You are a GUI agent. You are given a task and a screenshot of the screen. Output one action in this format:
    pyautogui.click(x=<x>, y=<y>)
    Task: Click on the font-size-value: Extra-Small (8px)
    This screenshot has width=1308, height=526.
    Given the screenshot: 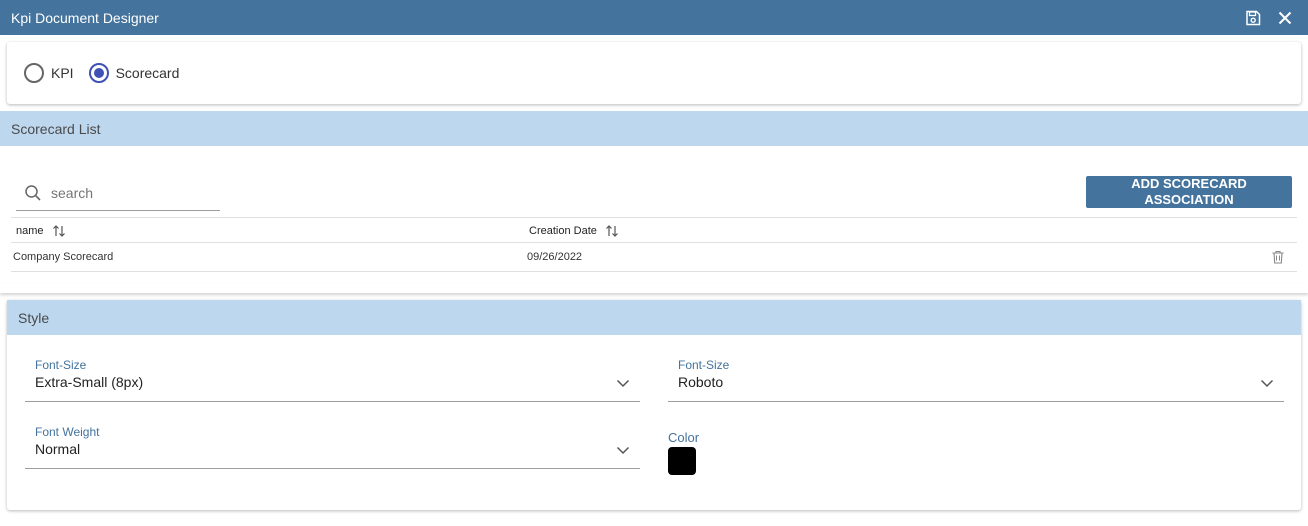 What is the action you would take?
    pyautogui.click(x=89, y=382)
    